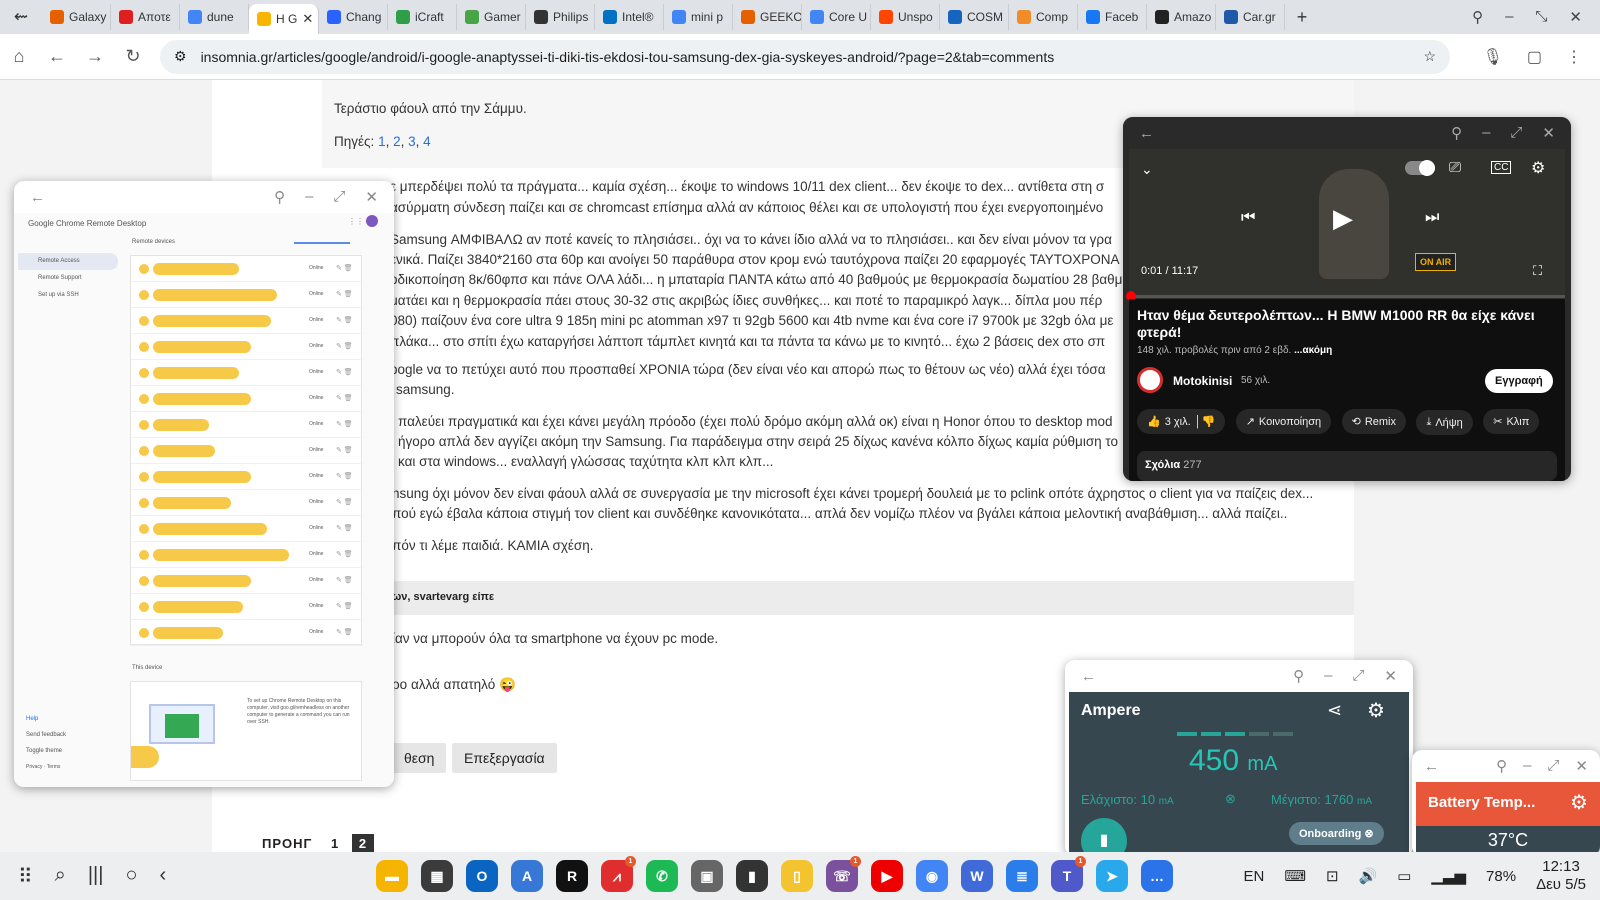 This screenshot has height=900, width=1600. What do you see at coordinates (527, 876) in the screenshot?
I see `a-app-icon: A` at bounding box center [527, 876].